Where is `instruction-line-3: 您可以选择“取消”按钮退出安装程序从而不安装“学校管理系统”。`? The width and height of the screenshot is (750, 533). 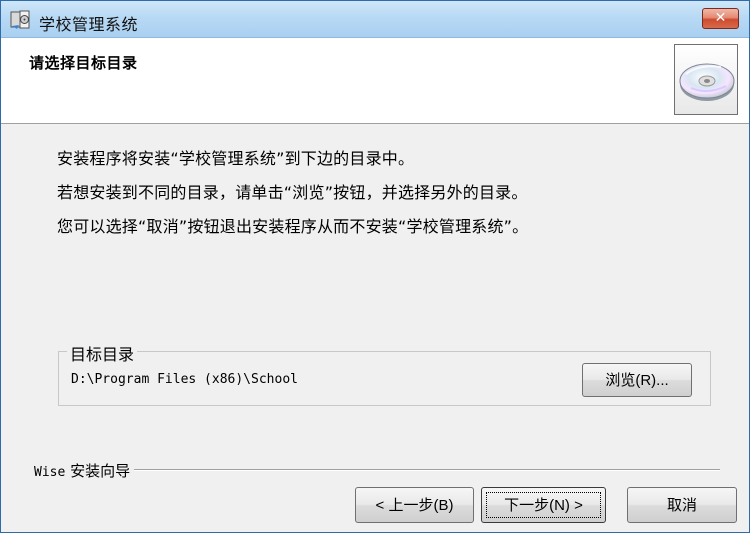
instruction-line-3: 您可以选择“取消”按钮退出安装程序从而不安装“学校管理系统”。 is located at coordinates (293, 226).